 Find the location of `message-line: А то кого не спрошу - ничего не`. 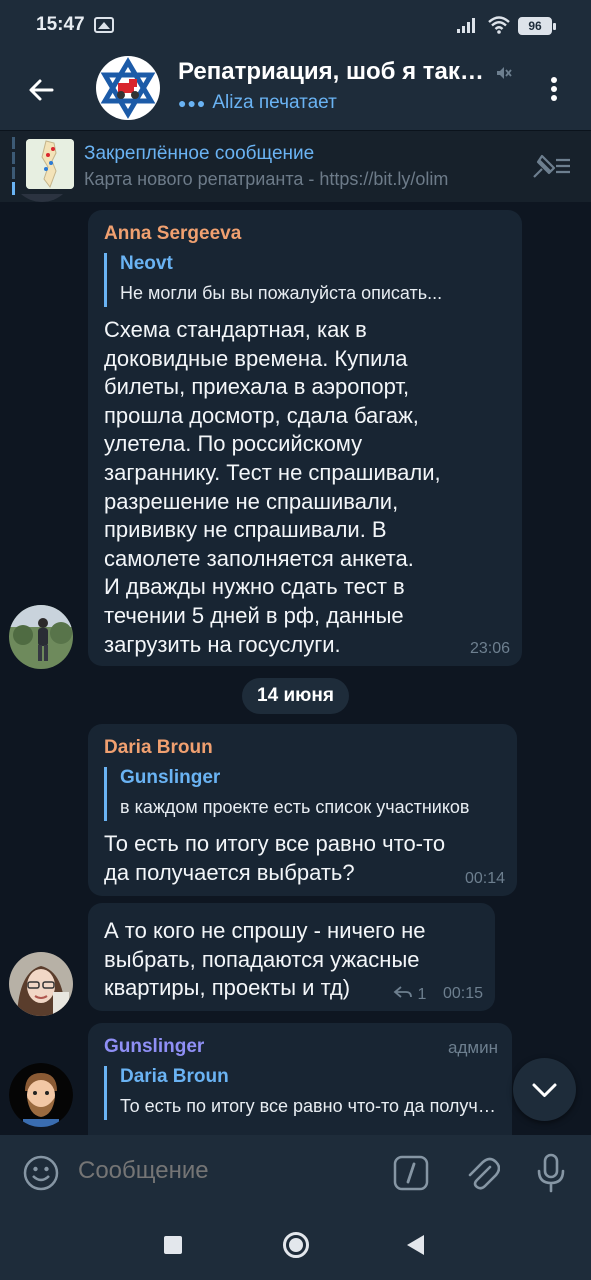

message-line: А то кого не спрошу - ничего не is located at coordinates (265, 930).